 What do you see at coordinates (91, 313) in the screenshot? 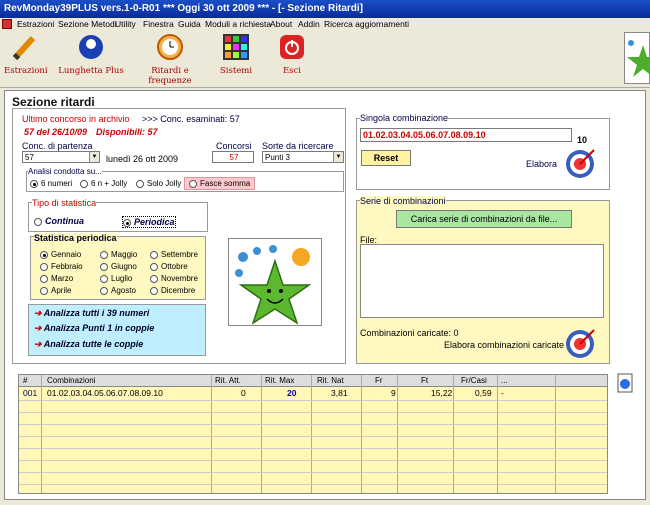
I see `analizza-tutti-button: ➔ Analizza tutti i 39 numeri` at bounding box center [91, 313].